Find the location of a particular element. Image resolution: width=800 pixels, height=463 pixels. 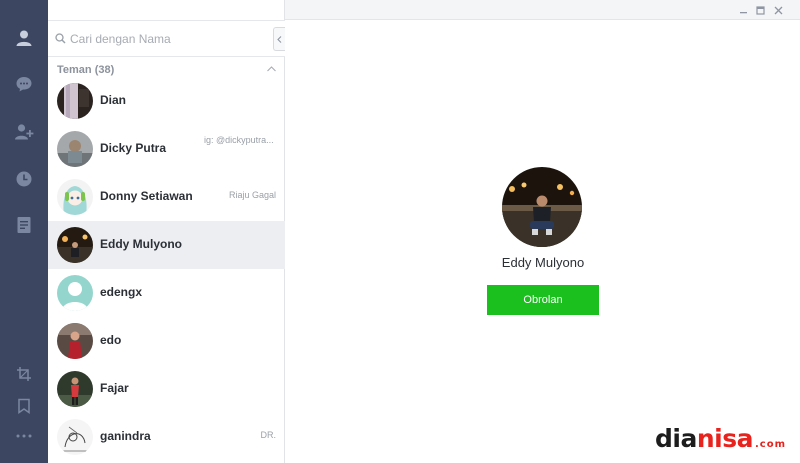

close-icon is located at coordinates (778, 10).